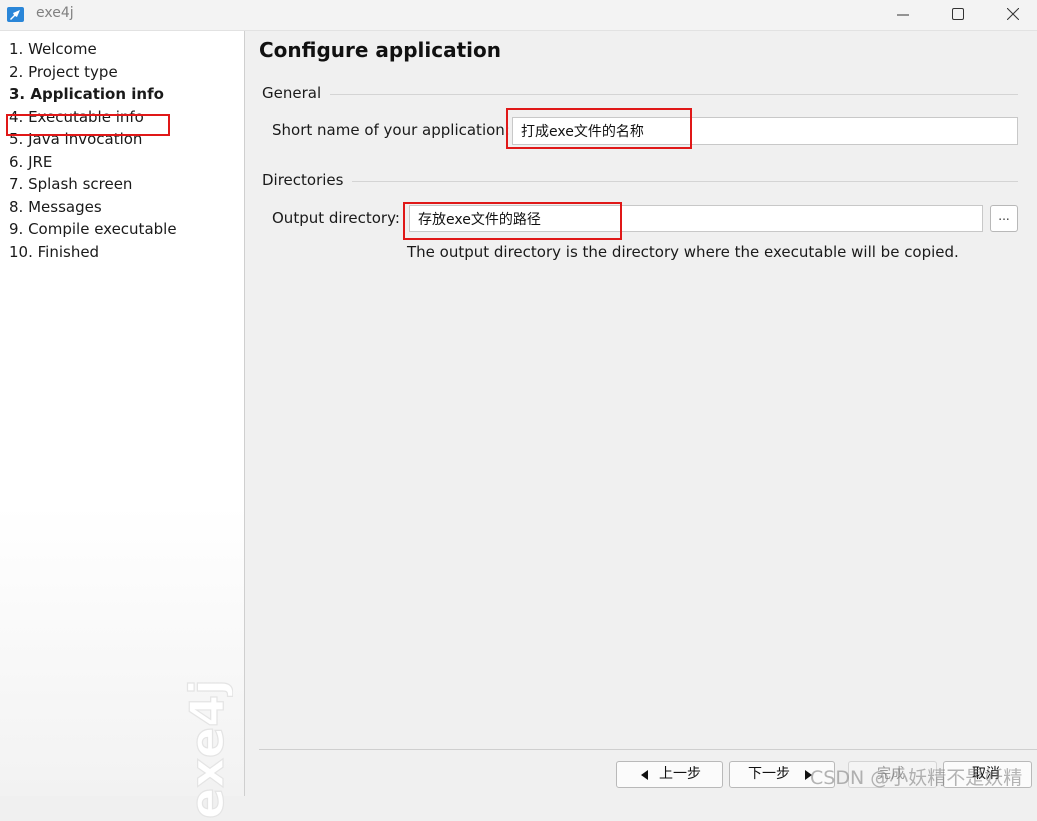  Describe the element at coordinates (93, 208) in the screenshot. I see `step-messages: 8. Messages` at that location.